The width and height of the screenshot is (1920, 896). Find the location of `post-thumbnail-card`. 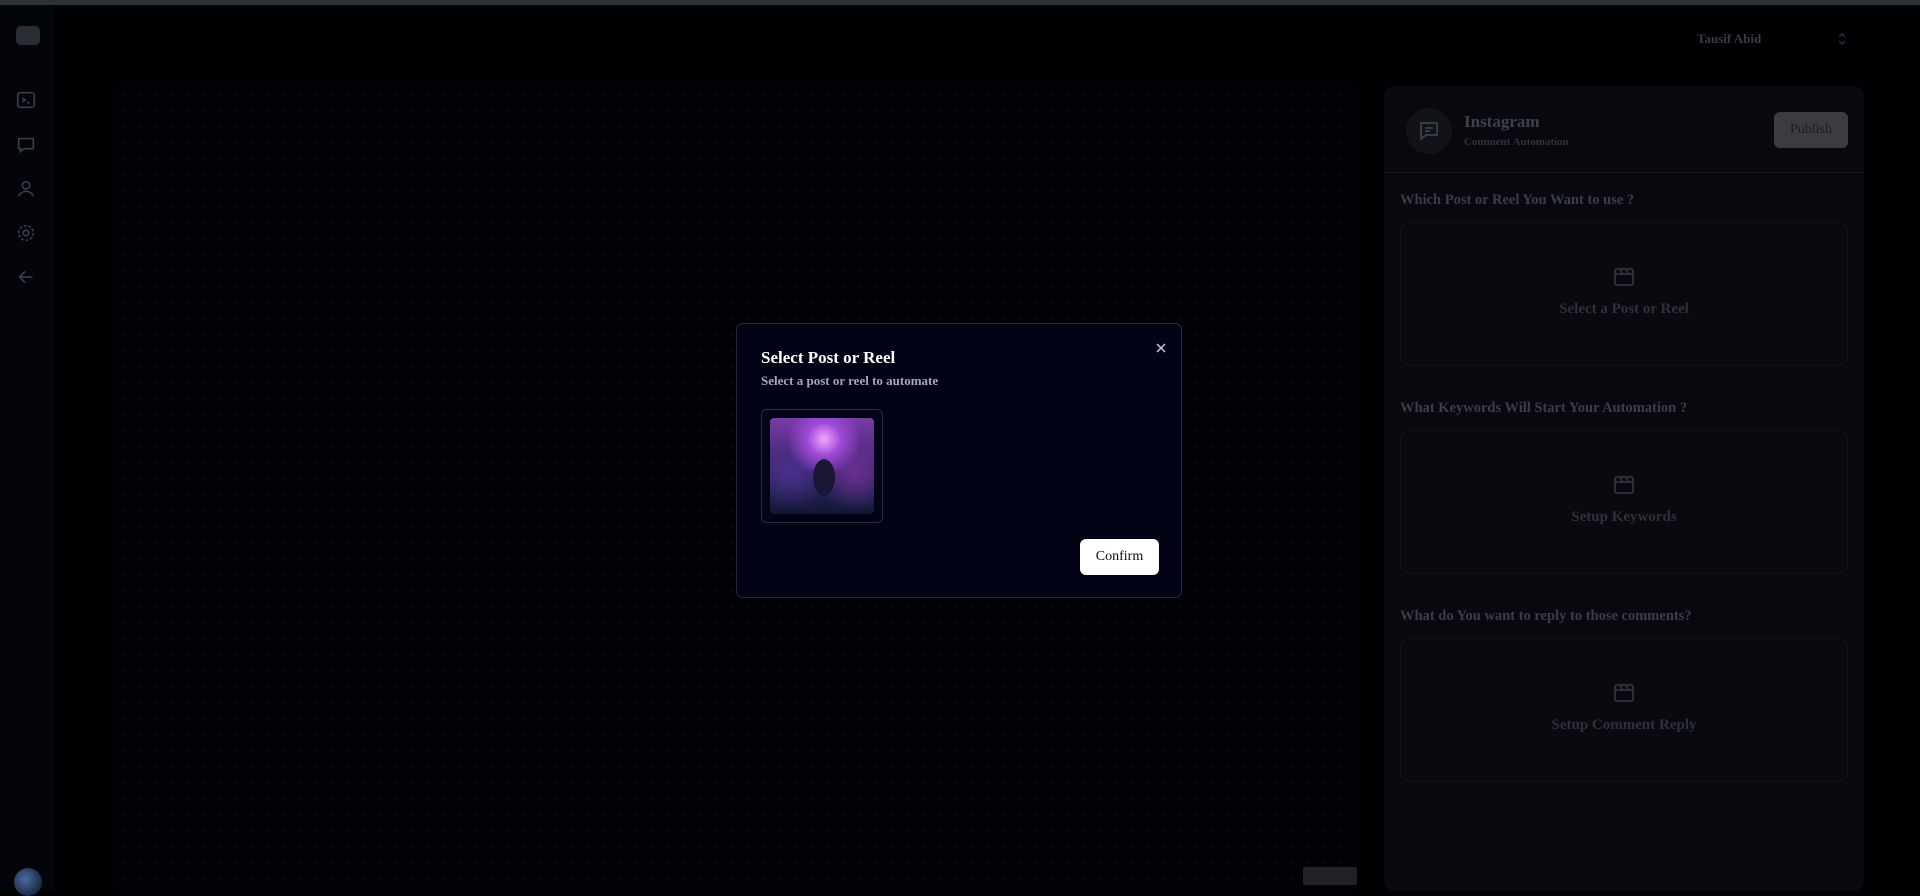

post-thumbnail-card is located at coordinates (822, 466).